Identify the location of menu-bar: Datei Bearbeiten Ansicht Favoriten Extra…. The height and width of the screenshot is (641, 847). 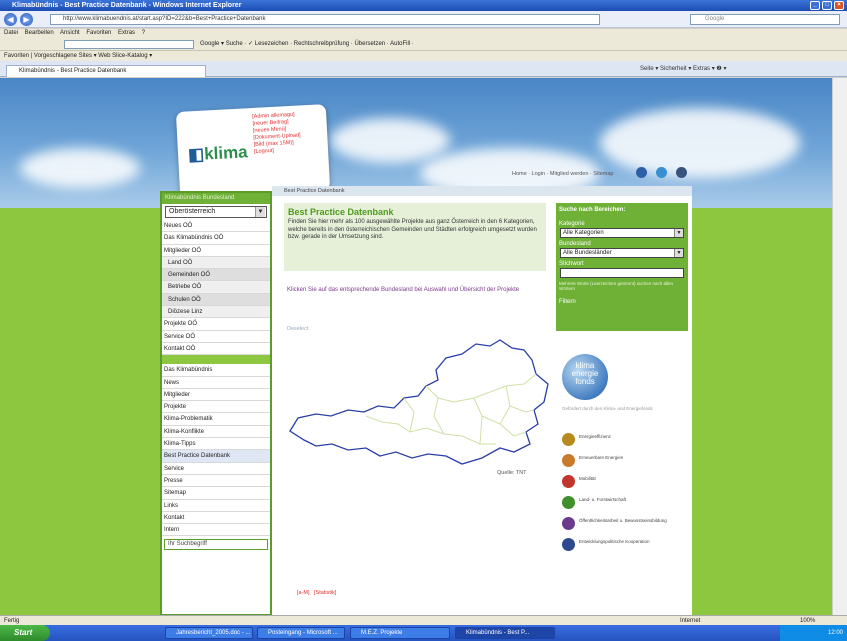
(423, 33).